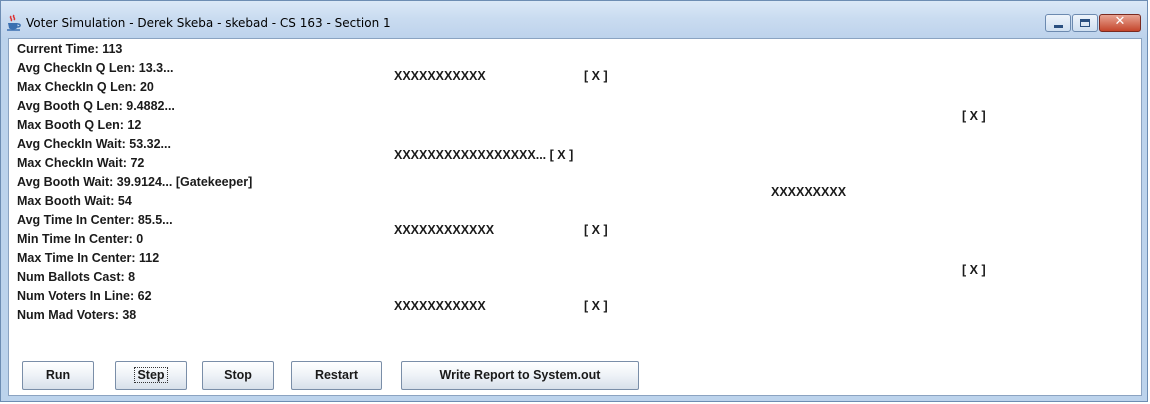 The height and width of the screenshot is (404, 1150). Describe the element at coordinates (88, 258) in the screenshot. I see `stat-max-time-in-center: Max Time In Center: 112` at that location.